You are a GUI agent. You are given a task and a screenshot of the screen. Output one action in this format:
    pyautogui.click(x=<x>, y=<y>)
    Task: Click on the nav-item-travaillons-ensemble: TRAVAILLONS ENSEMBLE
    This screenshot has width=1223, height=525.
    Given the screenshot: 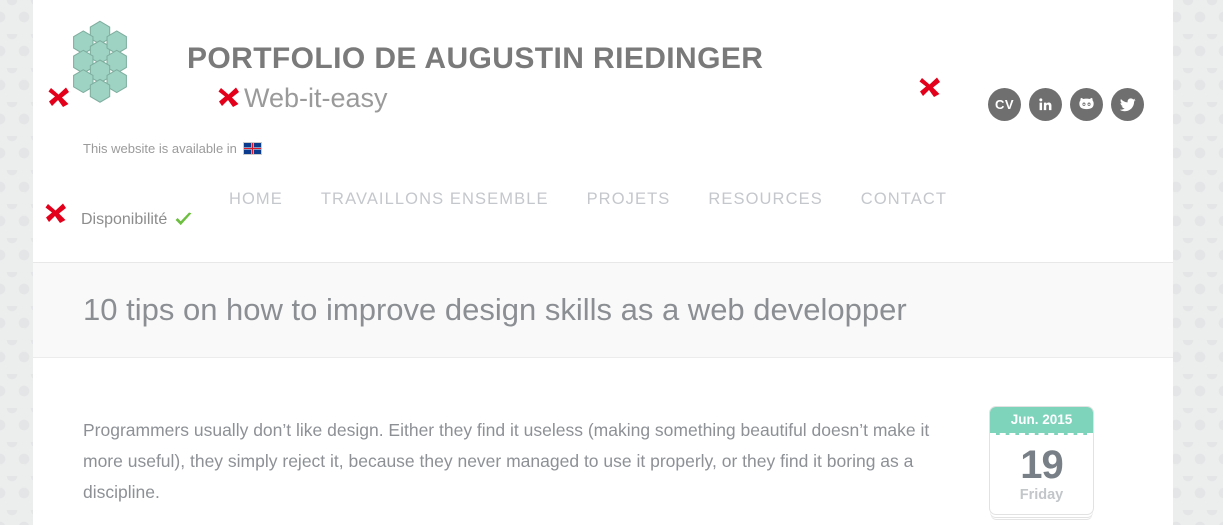 What is the action you would take?
    pyautogui.click(x=435, y=199)
    